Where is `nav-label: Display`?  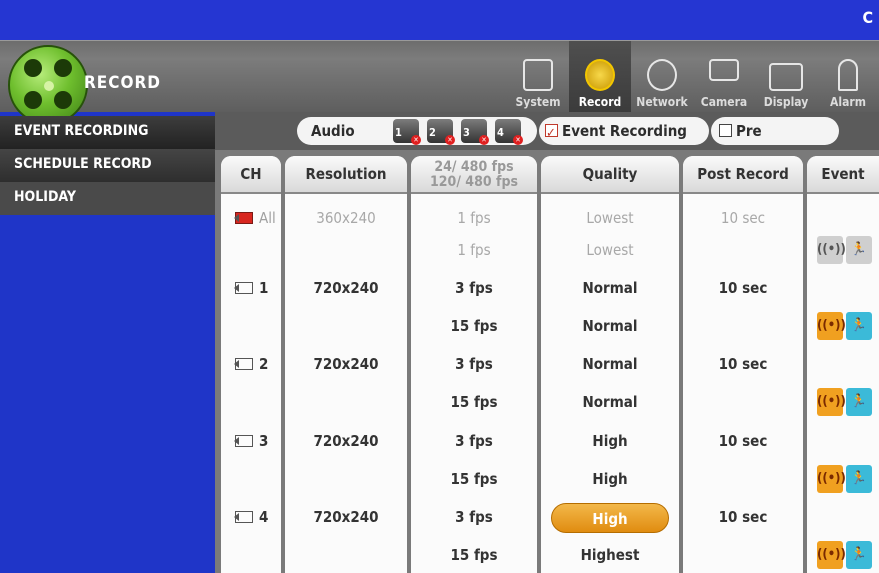 nav-label: Display is located at coordinates (786, 102).